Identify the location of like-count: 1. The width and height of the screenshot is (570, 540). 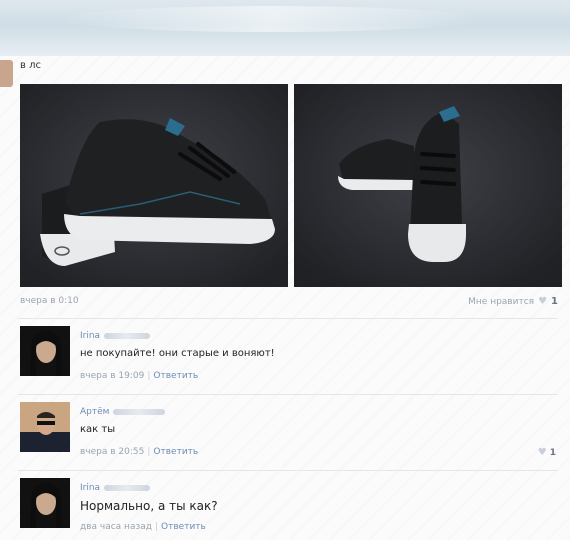
(554, 301).